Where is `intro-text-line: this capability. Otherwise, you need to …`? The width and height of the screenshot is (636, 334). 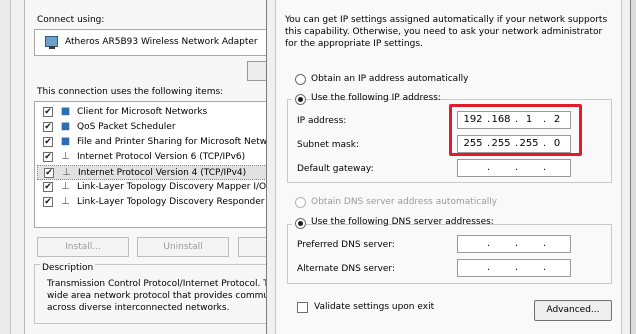 intro-text-line: this capability. Otherwise, you need to … is located at coordinates (444, 32).